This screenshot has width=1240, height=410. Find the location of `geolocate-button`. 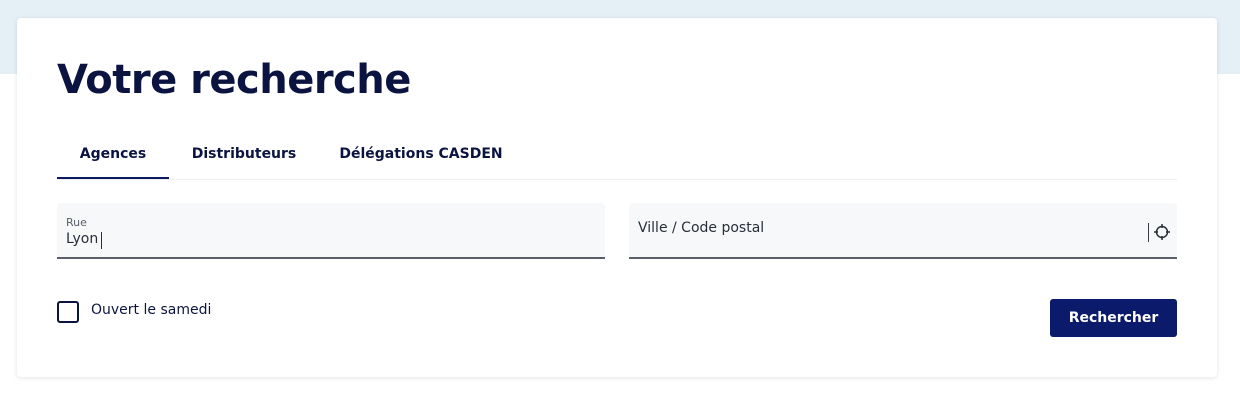

geolocate-button is located at coordinates (1162, 232).